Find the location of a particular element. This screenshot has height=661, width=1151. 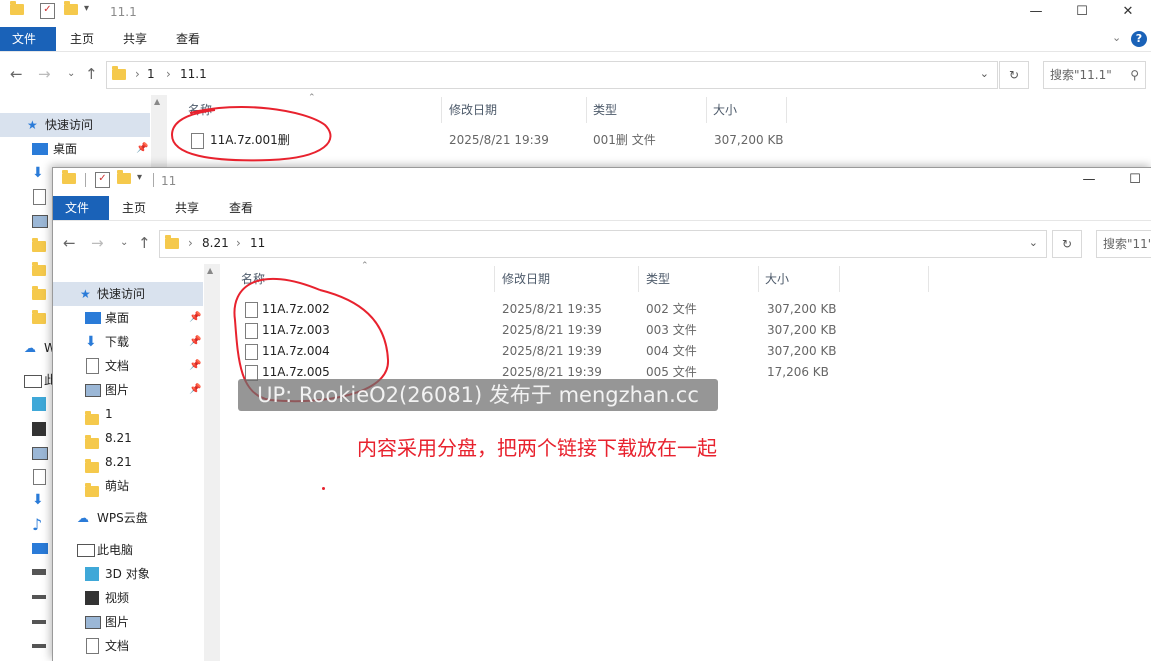

annotation-text: 内容采用分盘，把两个链接下载放在一起 is located at coordinates (537, 448).